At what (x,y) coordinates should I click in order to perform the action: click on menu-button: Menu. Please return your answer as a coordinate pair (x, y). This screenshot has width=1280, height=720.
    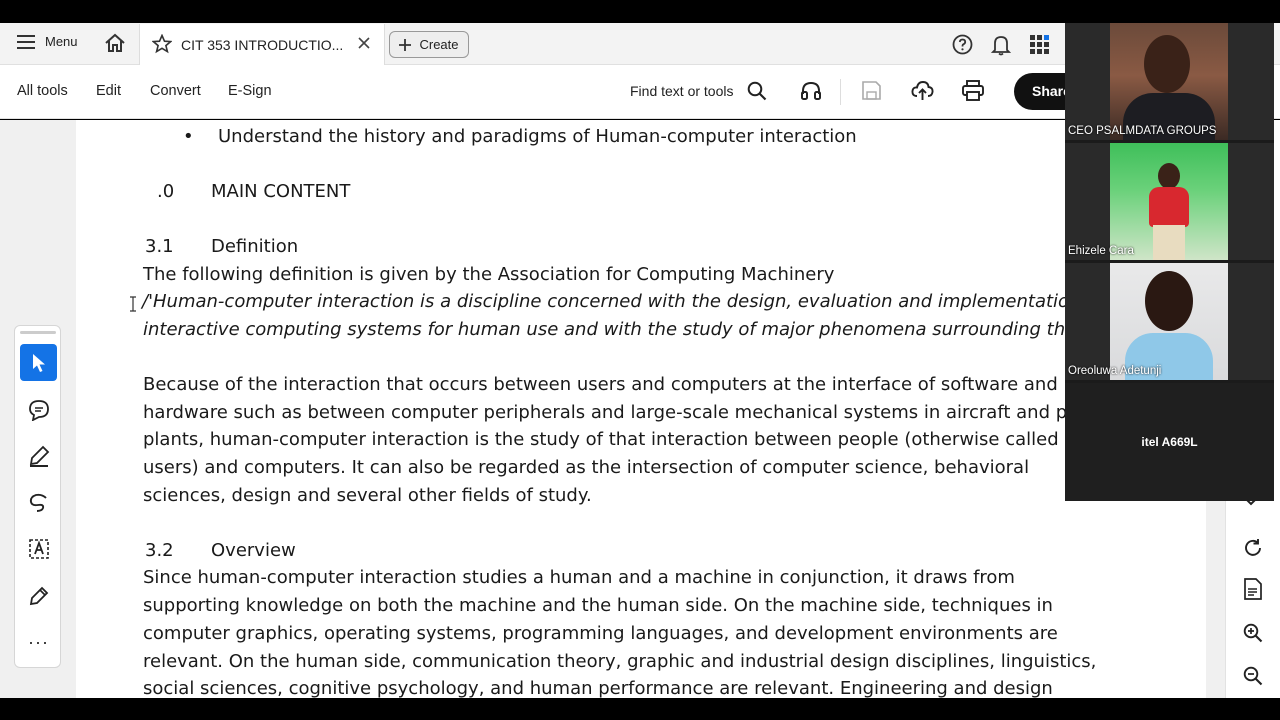
    Looking at the image, I should click on (47, 41).